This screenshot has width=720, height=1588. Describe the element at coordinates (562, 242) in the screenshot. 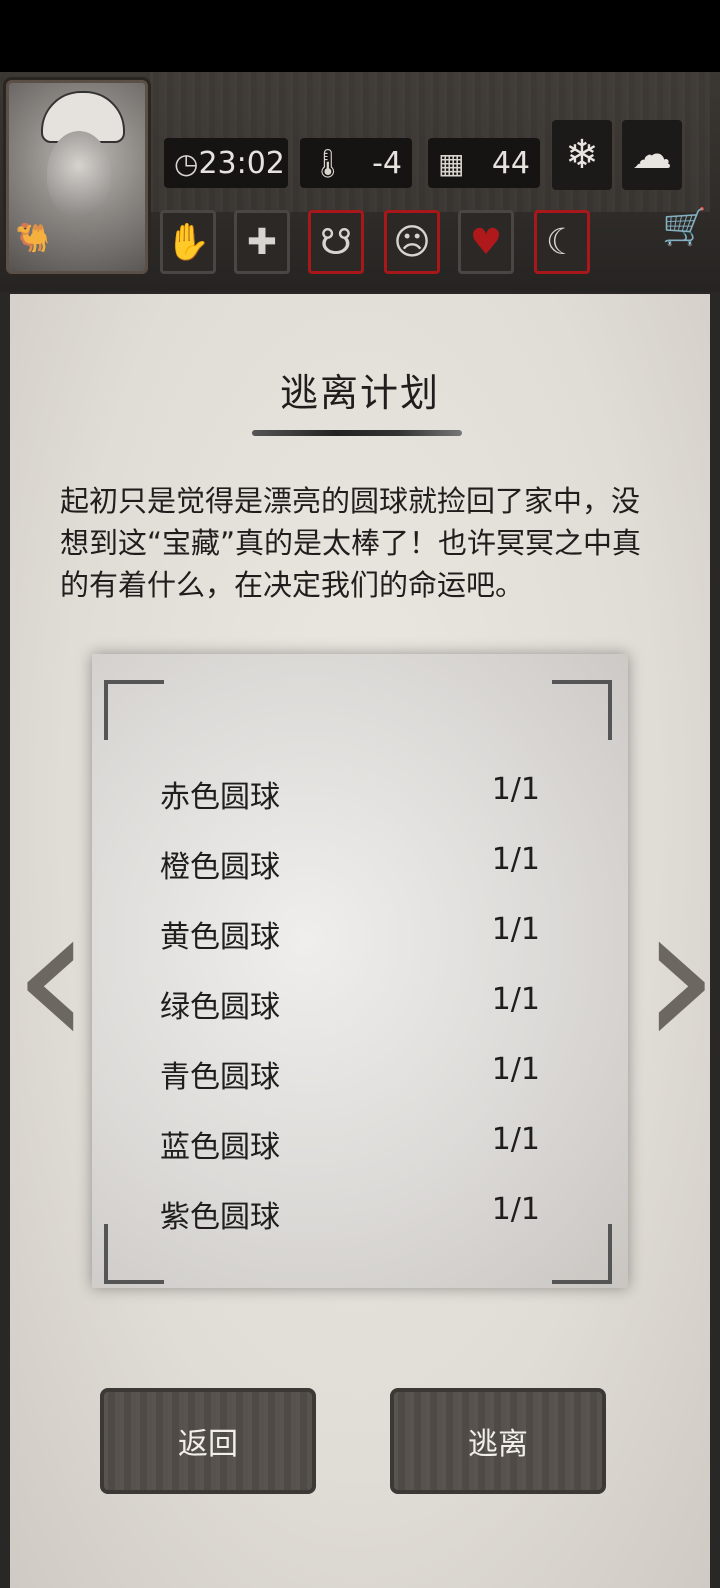

I see `moon-star-icon: ☾` at that location.